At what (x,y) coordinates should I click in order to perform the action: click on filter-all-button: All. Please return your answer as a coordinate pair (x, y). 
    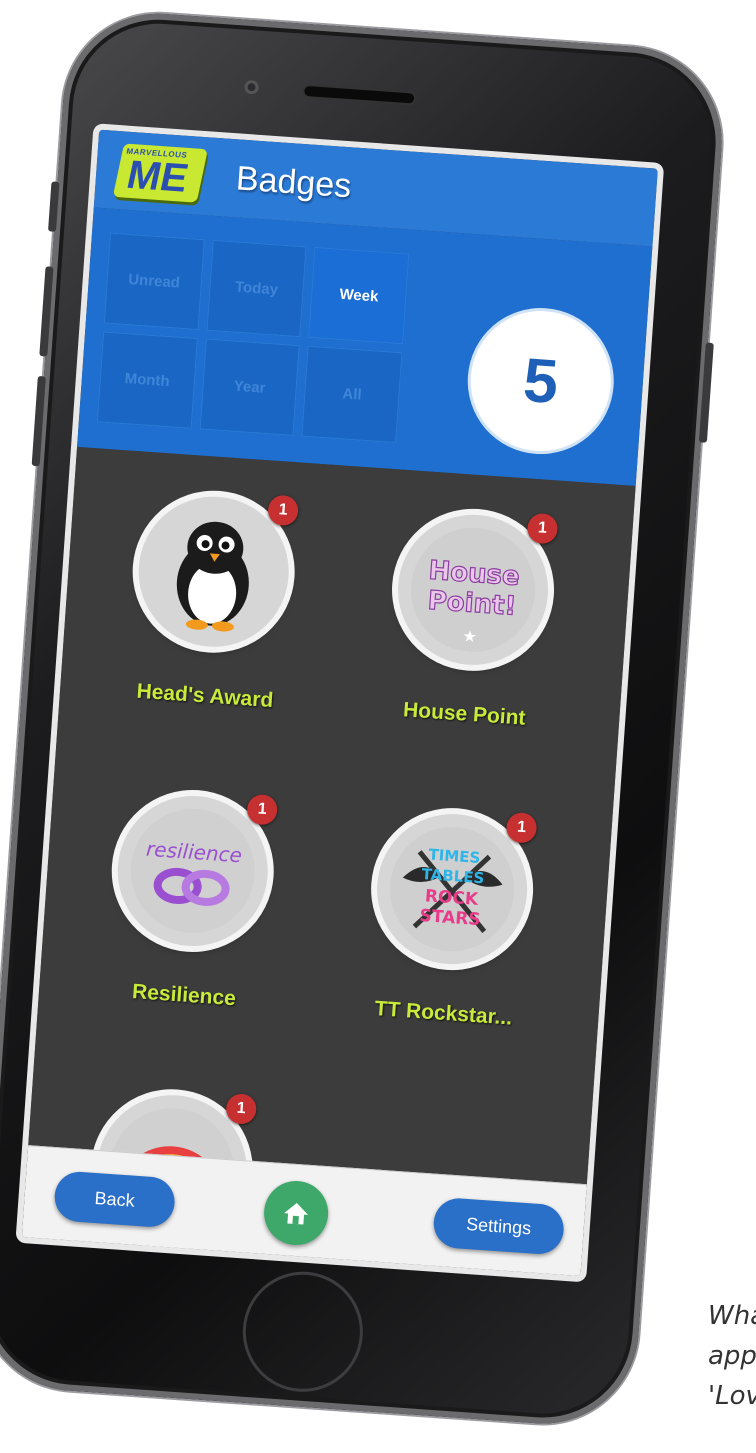
    Looking at the image, I should click on (352, 394).